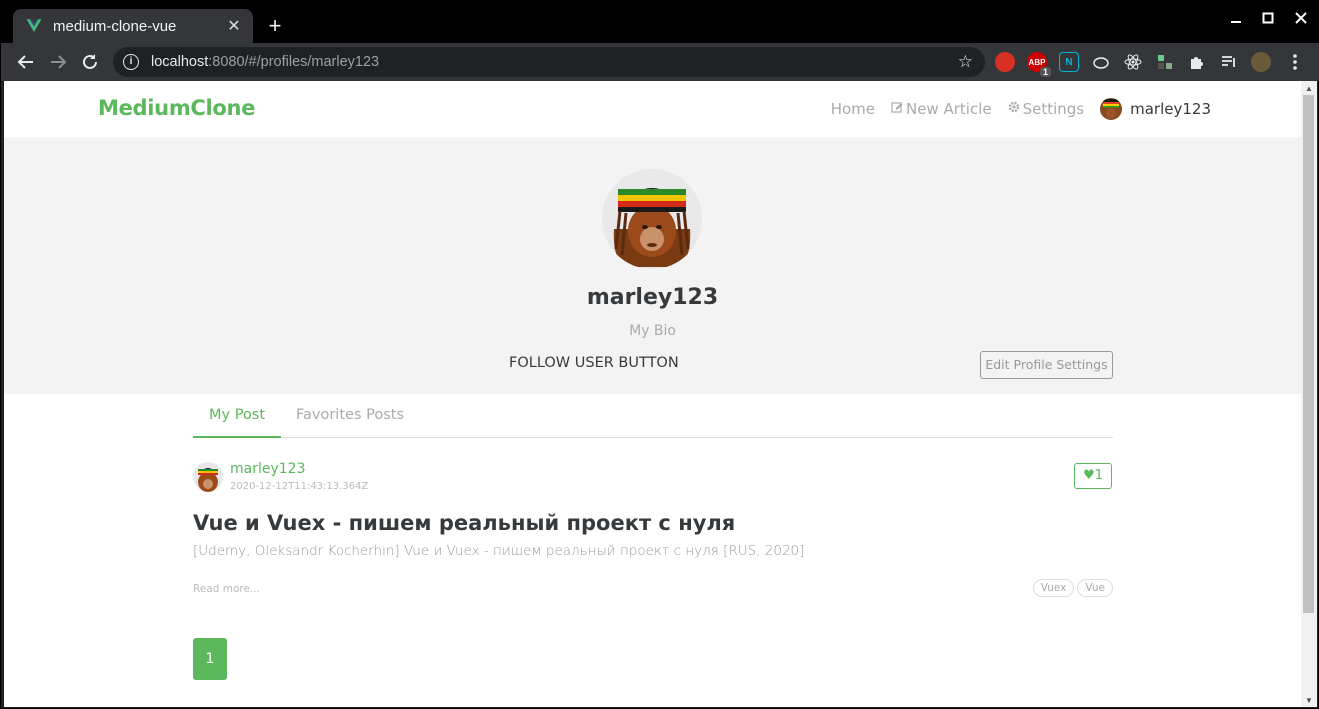 The image size is (1319, 709). What do you see at coordinates (1045, 72) in the screenshot?
I see `adblock-badge: 1` at bounding box center [1045, 72].